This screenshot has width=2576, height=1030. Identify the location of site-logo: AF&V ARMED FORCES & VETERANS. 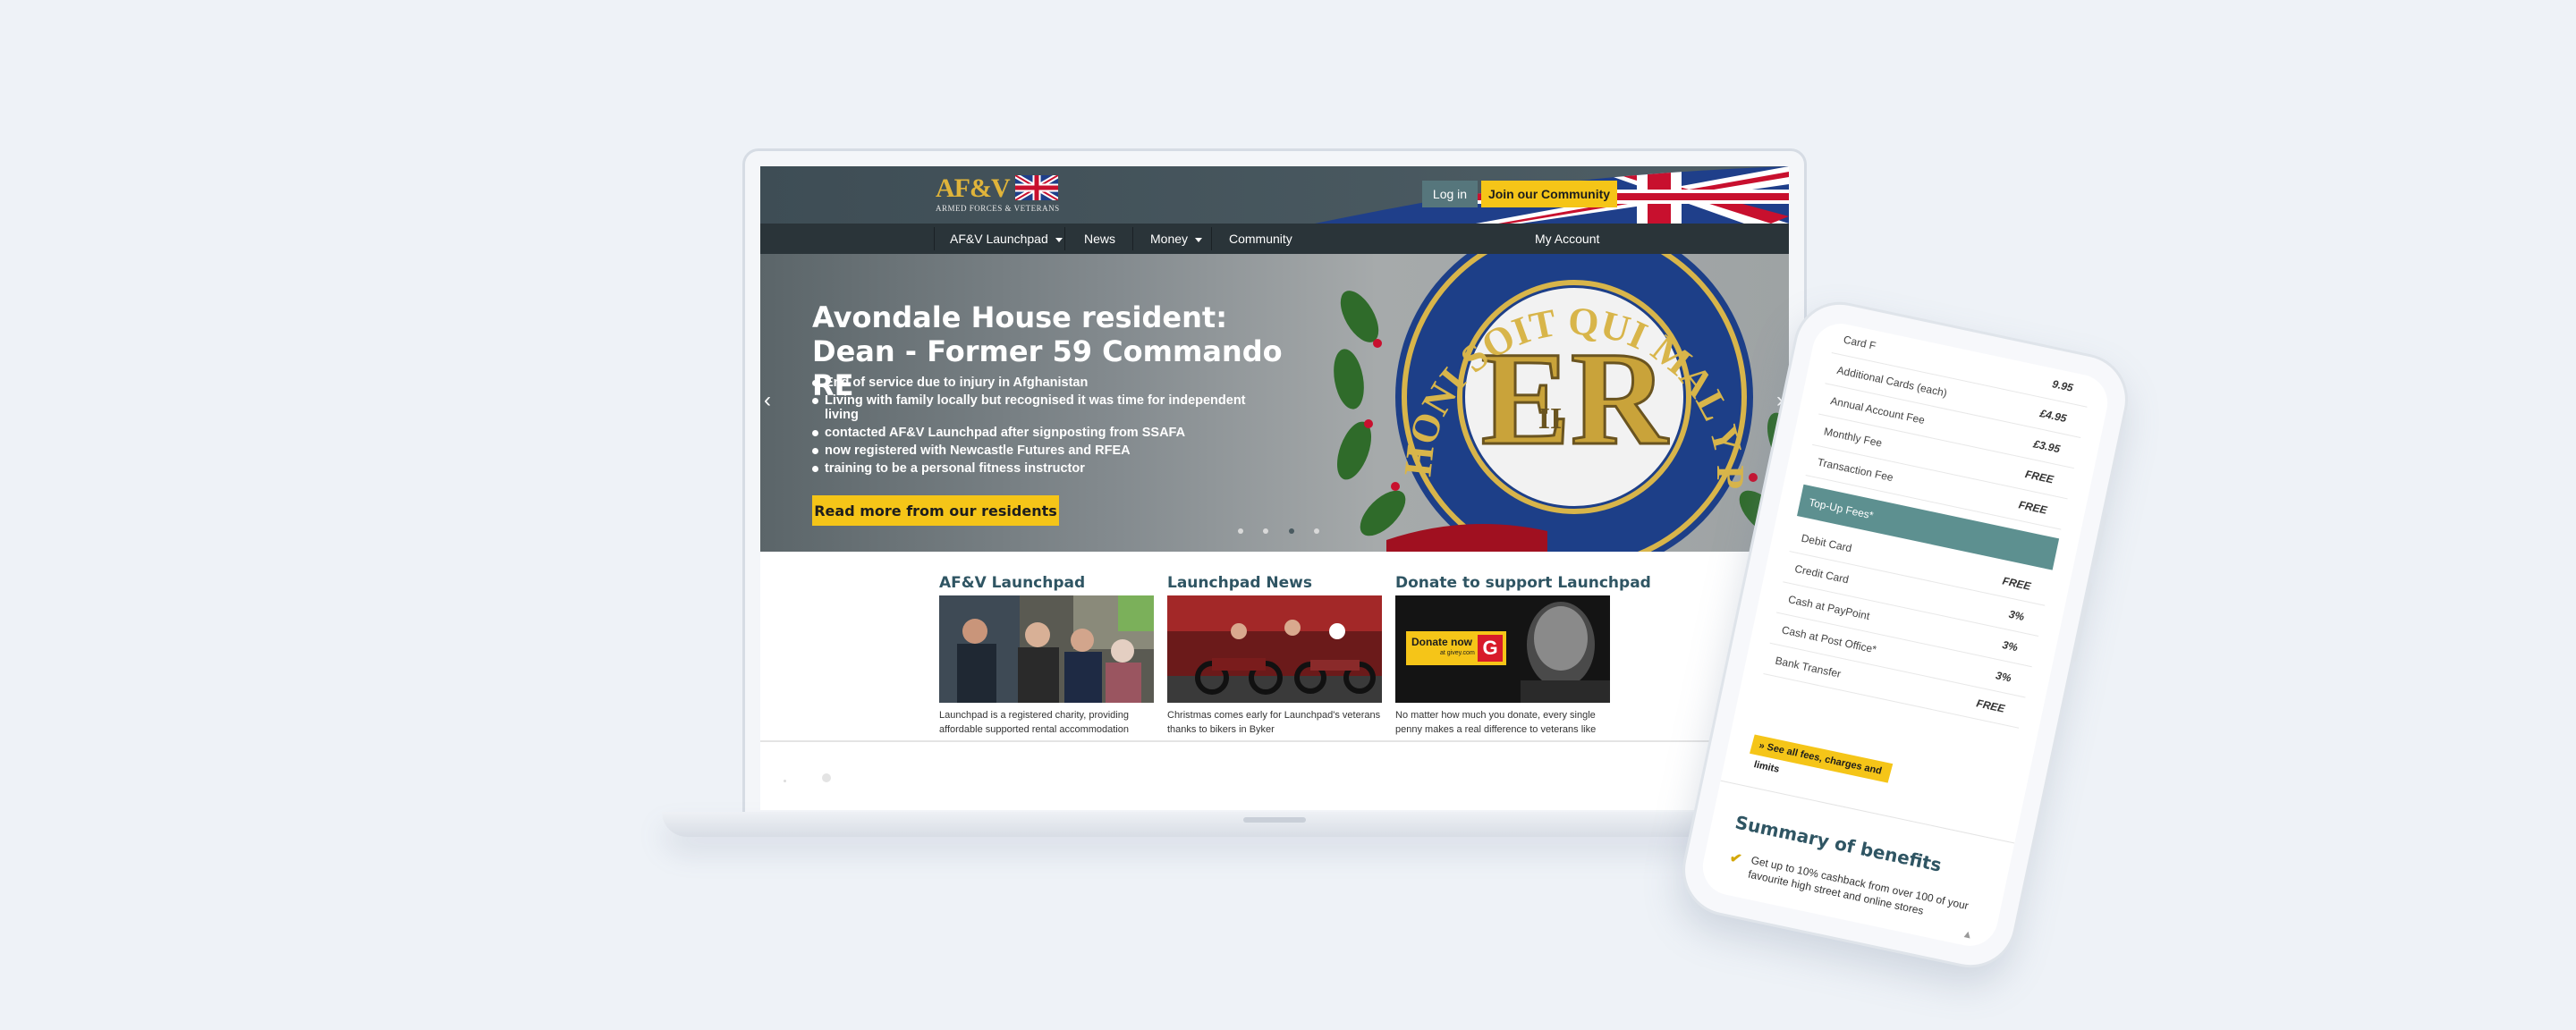
(998, 195).